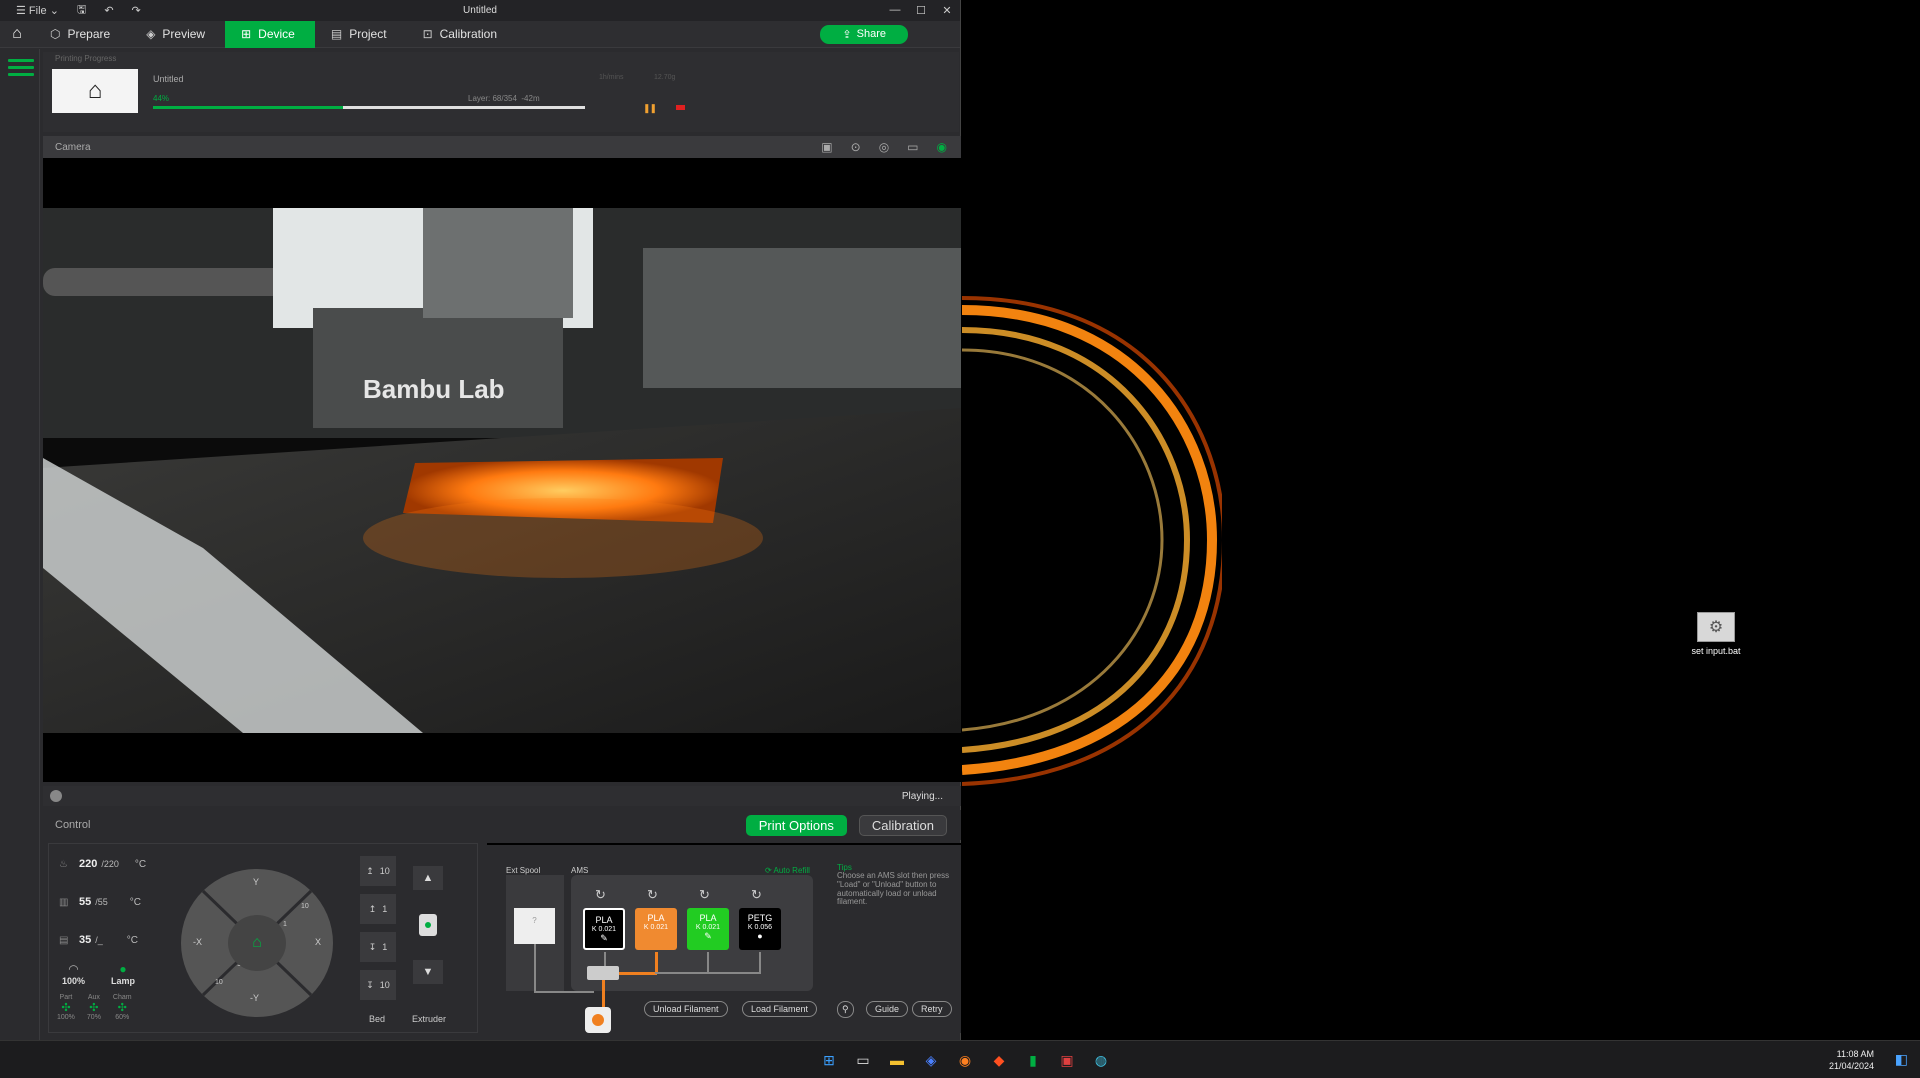  I want to click on stop-button, so click(680, 107).